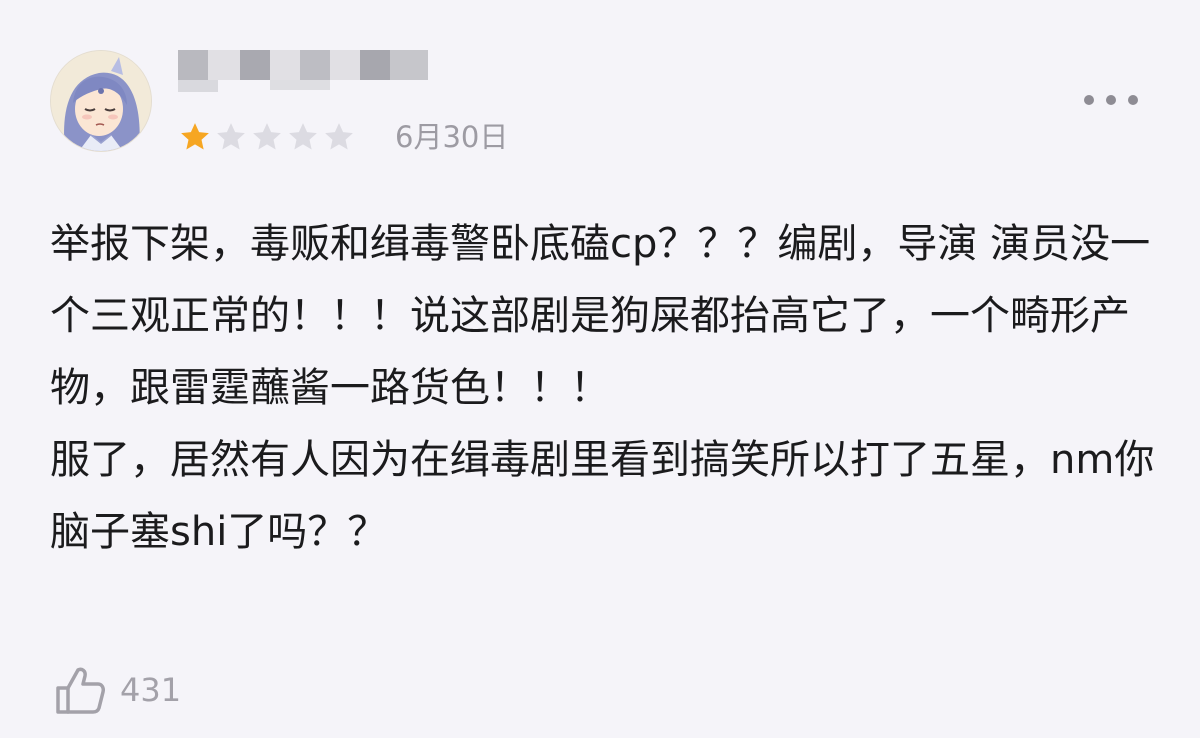  I want to click on thumbs-up-icon, so click(80, 690).